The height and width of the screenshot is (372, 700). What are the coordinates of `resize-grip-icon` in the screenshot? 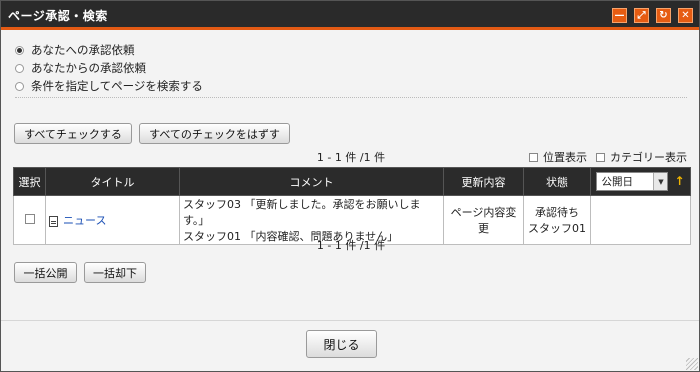 It's located at (692, 364).